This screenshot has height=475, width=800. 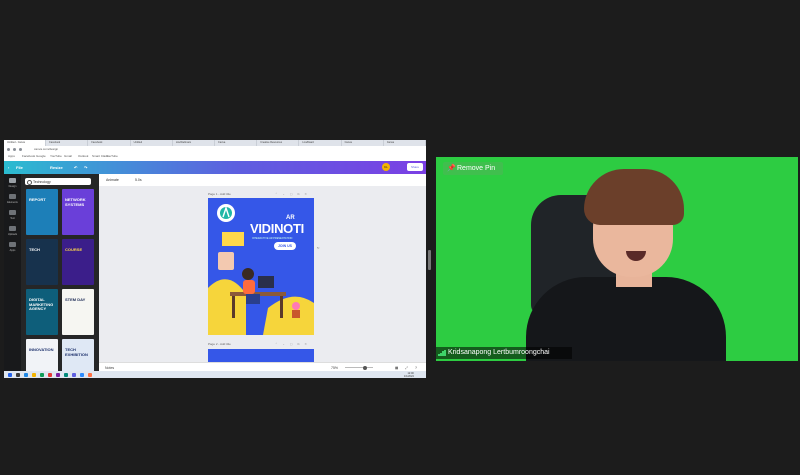 I want to click on signal-strength-icon, so click(x=442, y=353).